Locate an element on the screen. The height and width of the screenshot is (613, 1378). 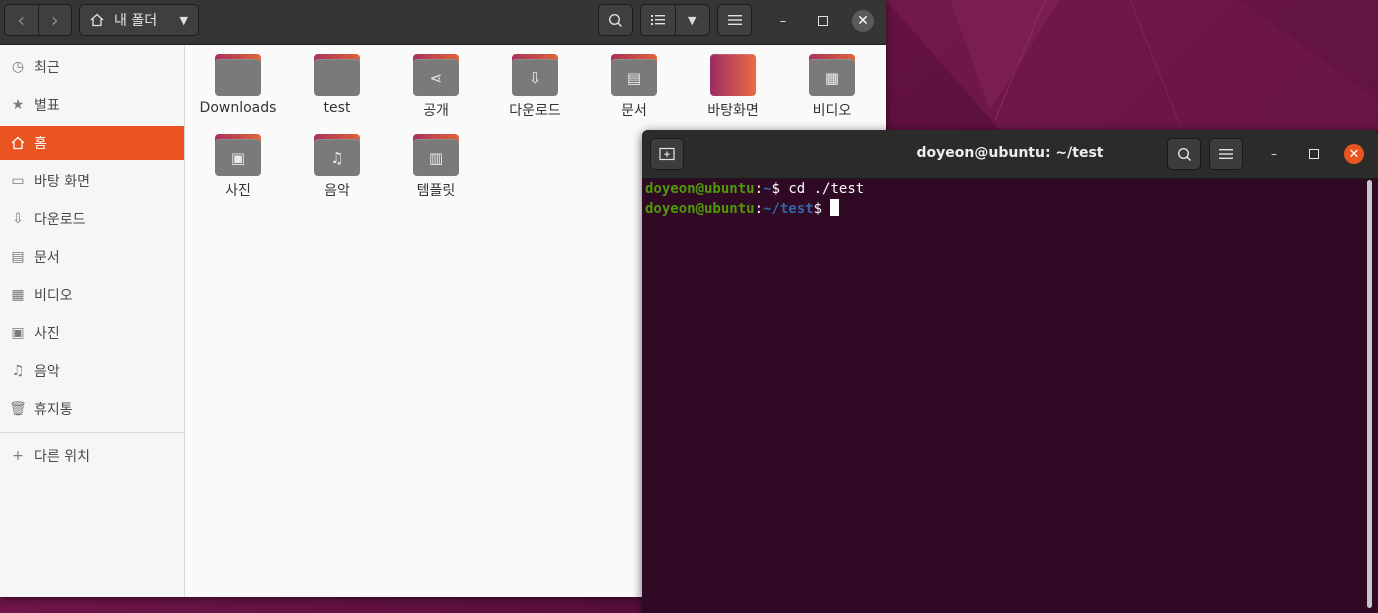
sidebar-item-videos: ▦ 비디오 is located at coordinates (92, 295).